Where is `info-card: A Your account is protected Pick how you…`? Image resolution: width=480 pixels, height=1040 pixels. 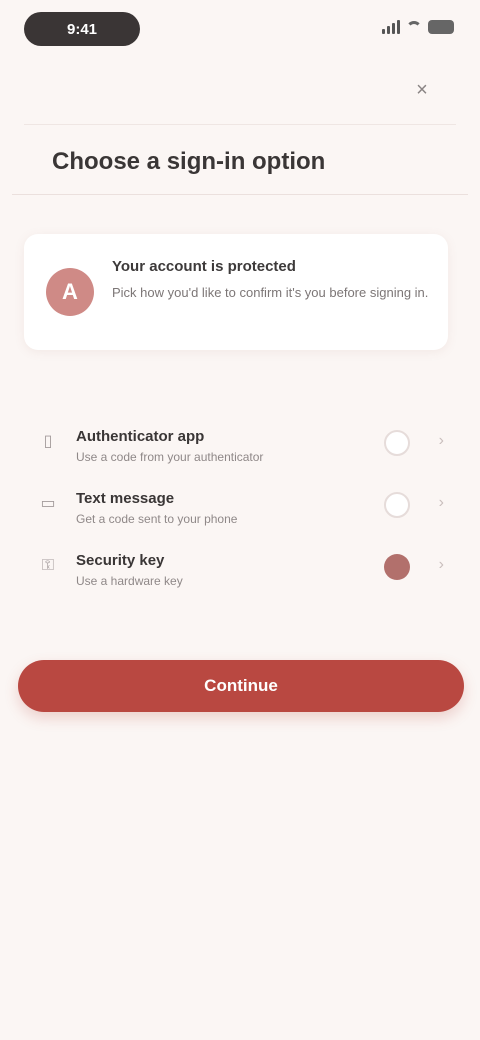
info-card: A Your account is protected Pick how you… is located at coordinates (236, 292).